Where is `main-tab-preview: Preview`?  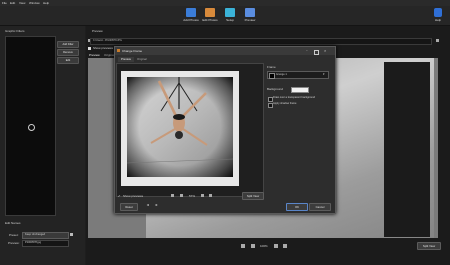
main-tab-preview: Preview is located at coordinates (94, 55).